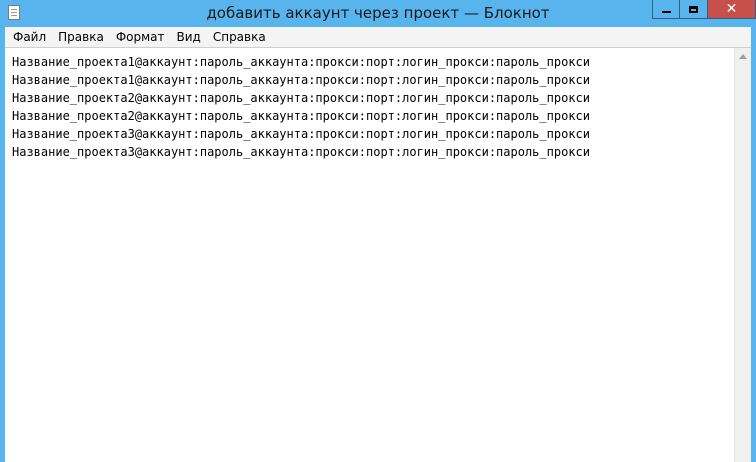 Image resolution: width=756 pixels, height=462 pixels. I want to click on close-button: ✕, so click(731, 9).